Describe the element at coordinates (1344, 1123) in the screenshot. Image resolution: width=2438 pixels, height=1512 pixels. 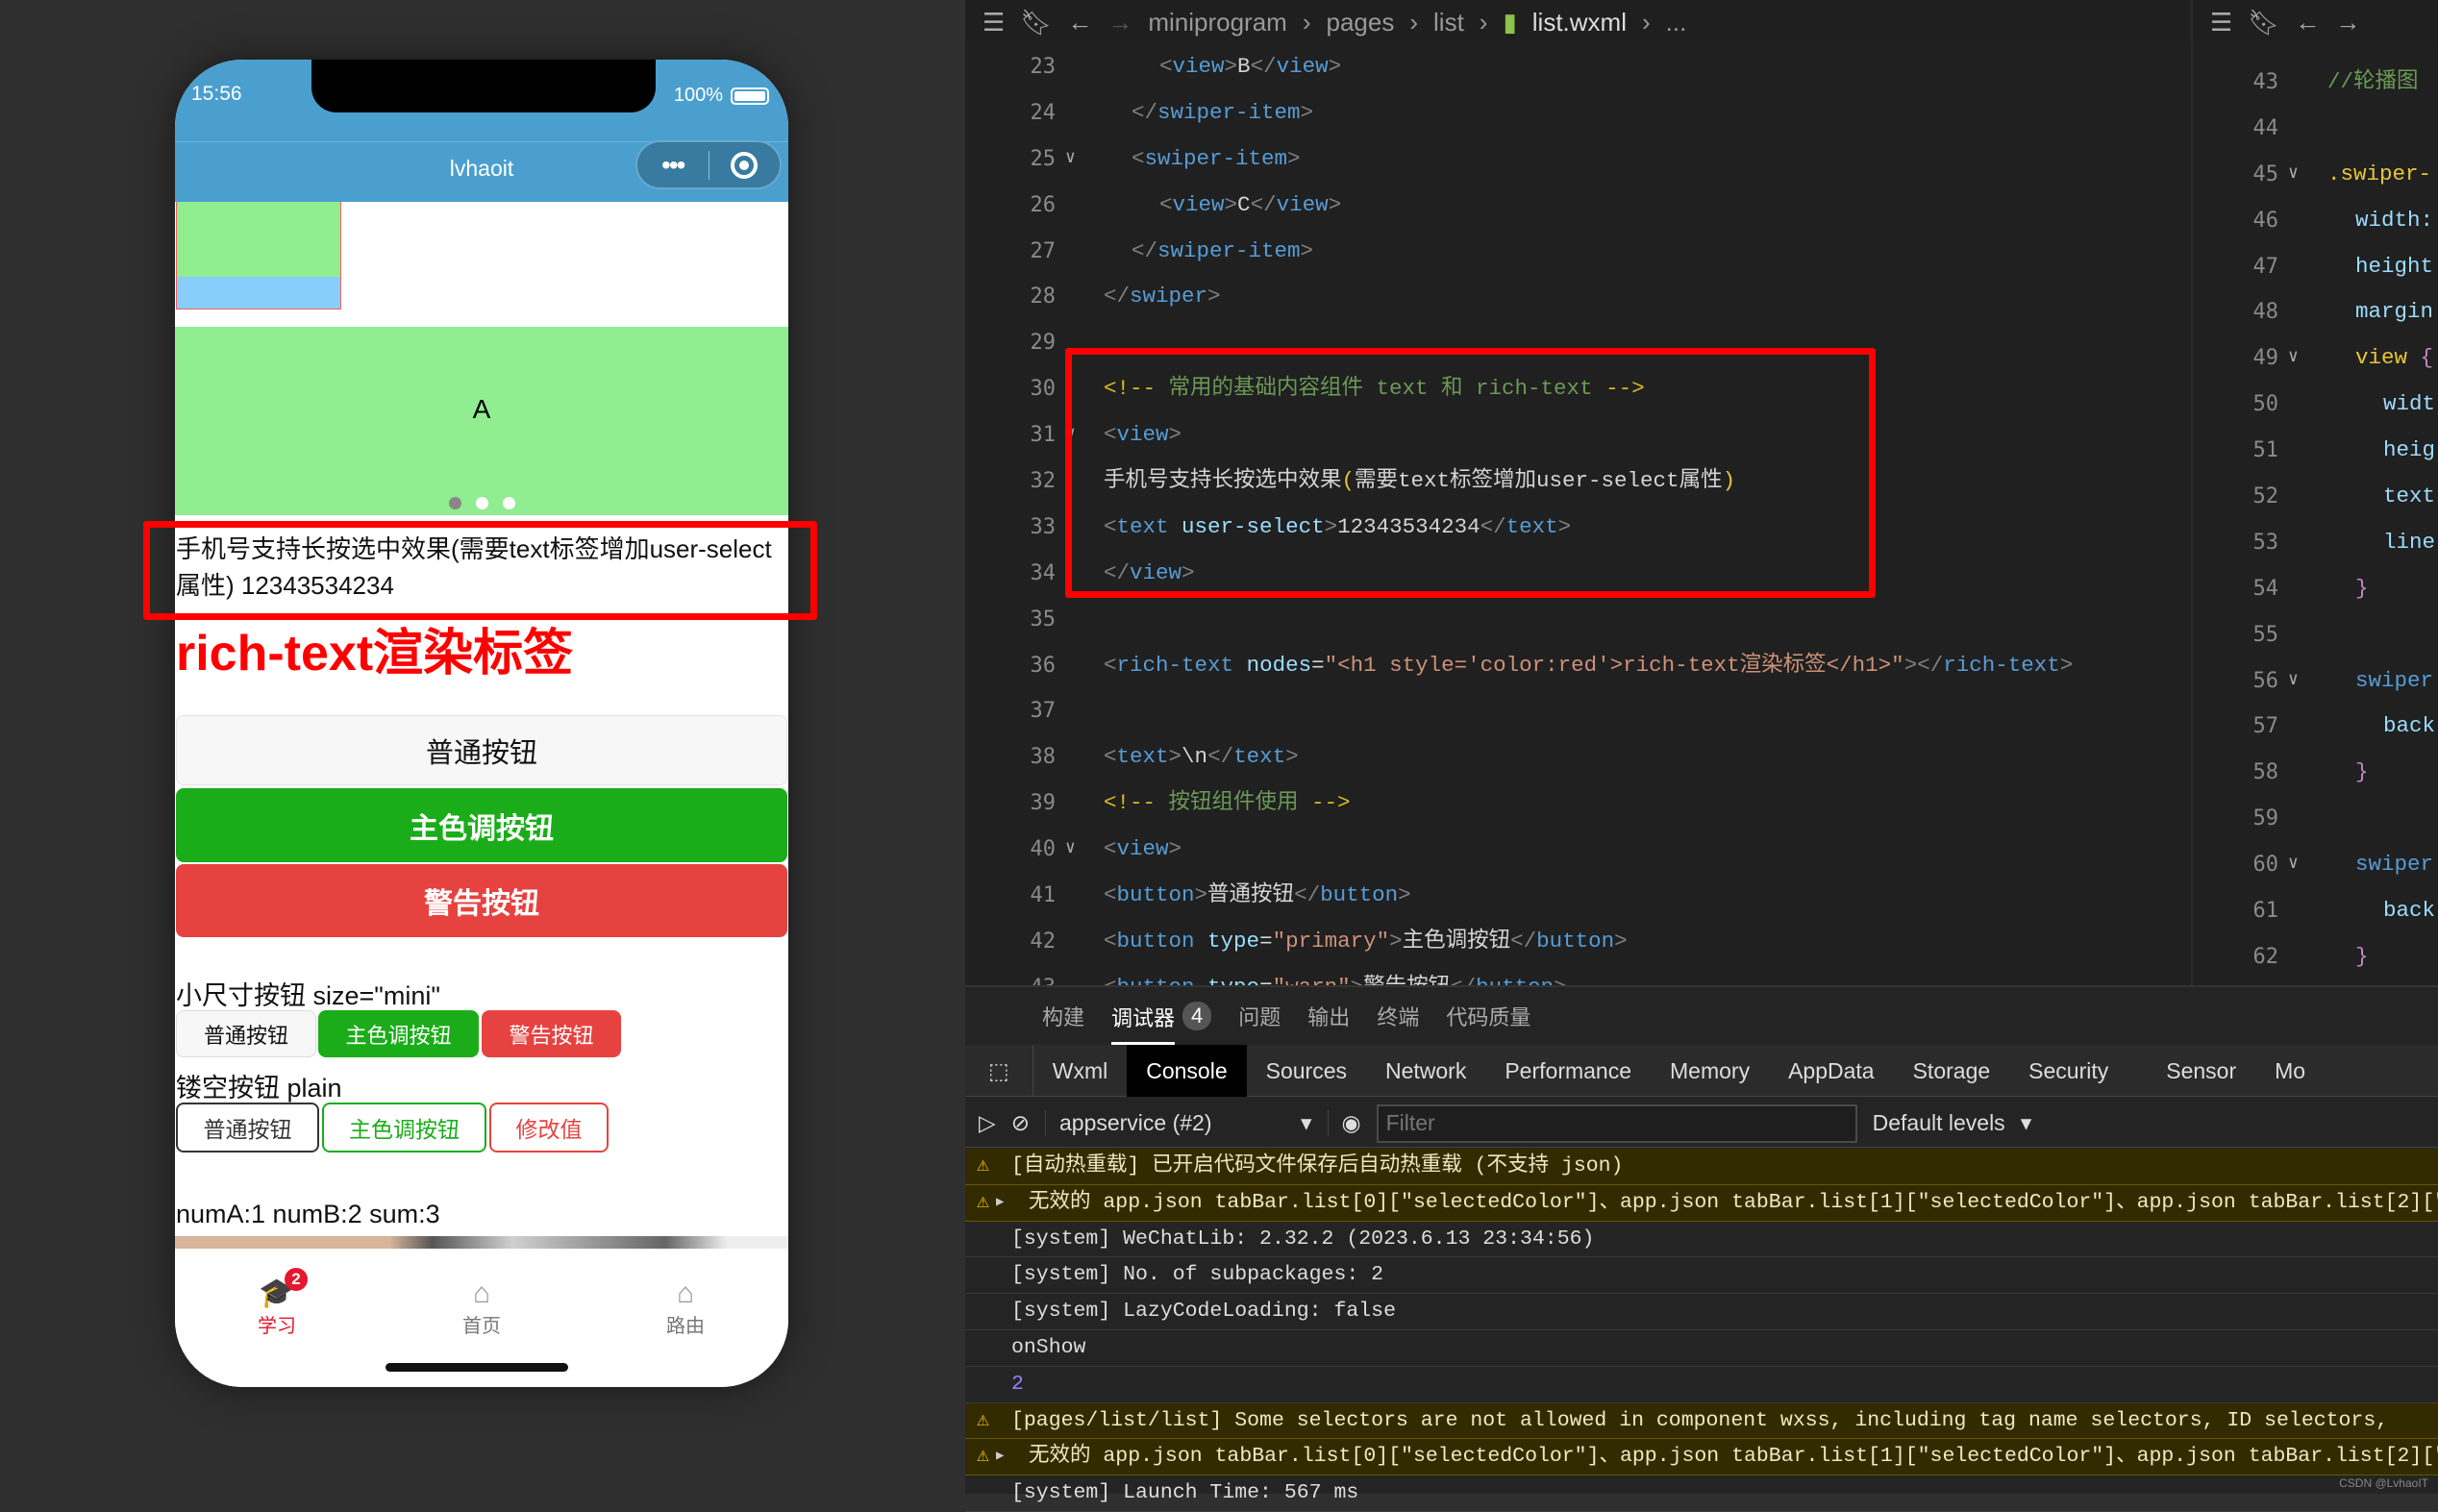
I see `eye-icon: ◉` at that location.